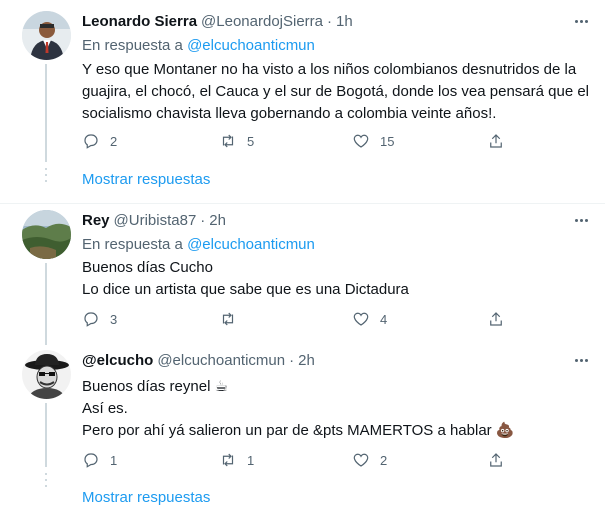 The image size is (605, 511). What do you see at coordinates (251, 141) in the screenshot?
I see `retweet-count: 5` at bounding box center [251, 141].